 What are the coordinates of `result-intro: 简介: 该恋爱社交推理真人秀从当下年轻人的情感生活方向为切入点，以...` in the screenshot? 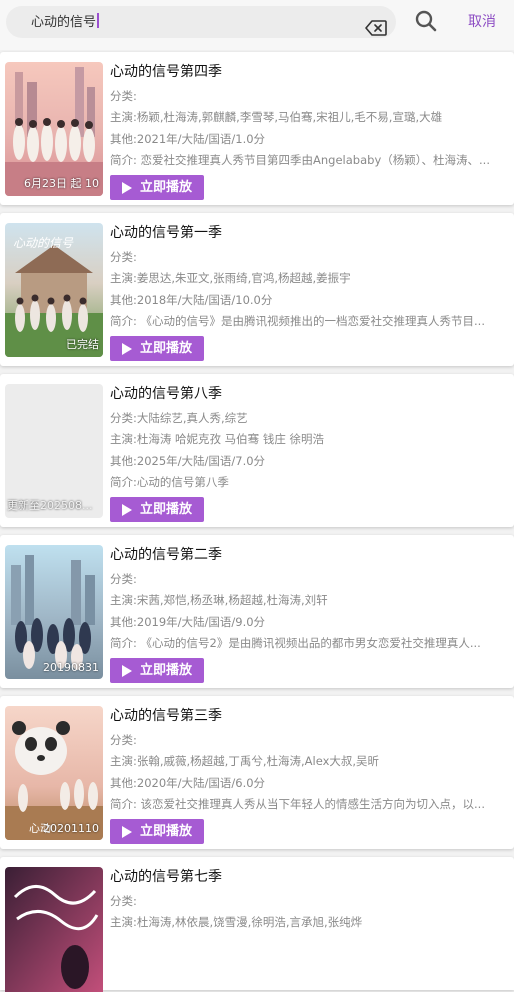 It's located at (297, 804).